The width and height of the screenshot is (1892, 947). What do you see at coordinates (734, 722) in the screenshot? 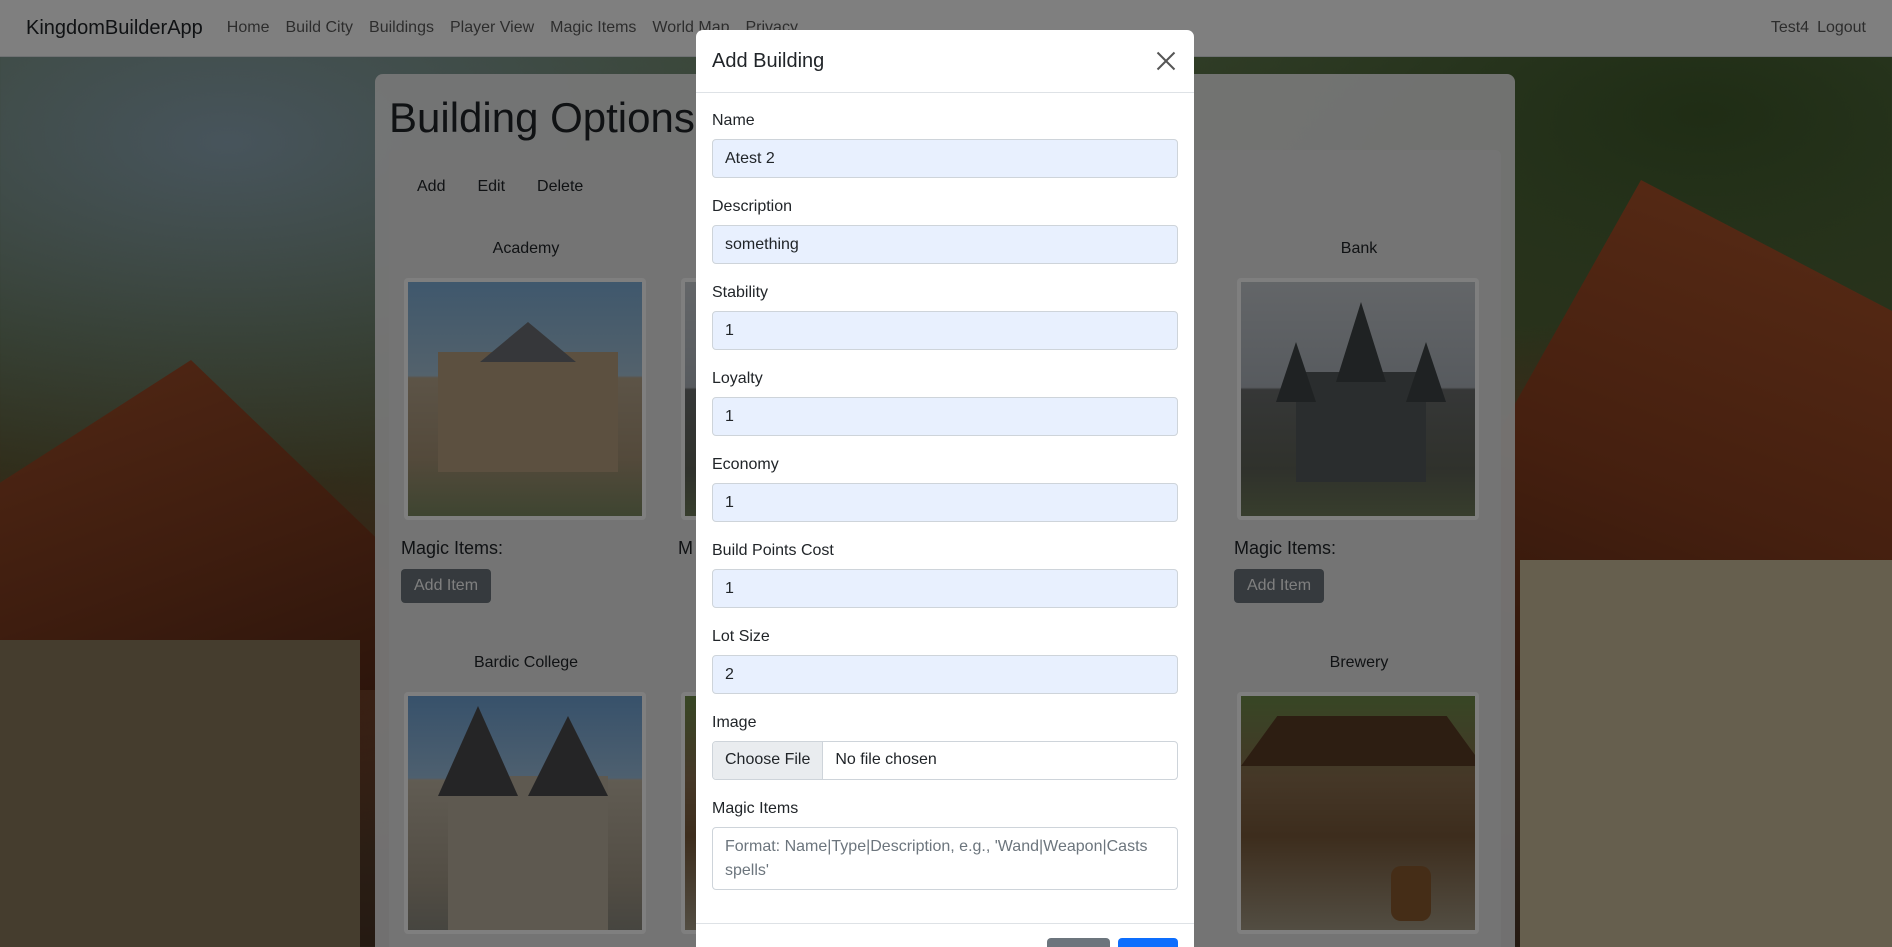
I see `image-label: Image` at bounding box center [734, 722].